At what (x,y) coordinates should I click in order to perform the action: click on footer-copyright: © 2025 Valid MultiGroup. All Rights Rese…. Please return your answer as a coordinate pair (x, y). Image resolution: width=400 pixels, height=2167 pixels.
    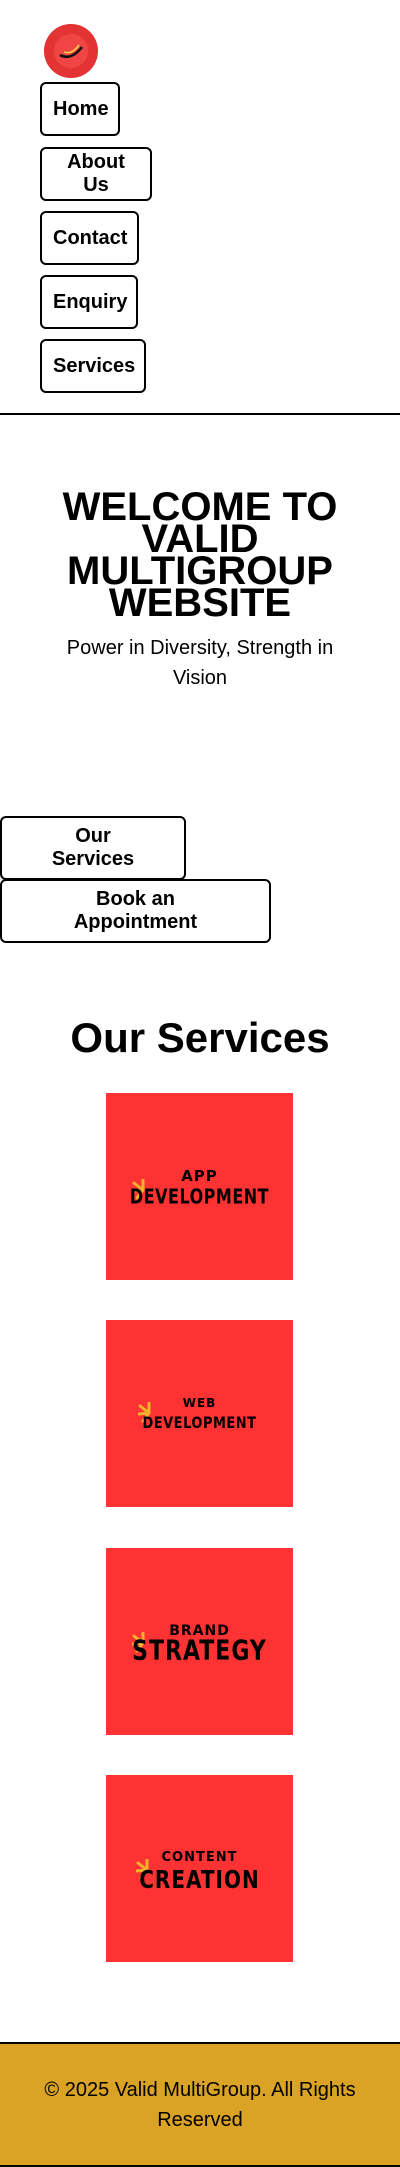
    Looking at the image, I should click on (200, 2104).